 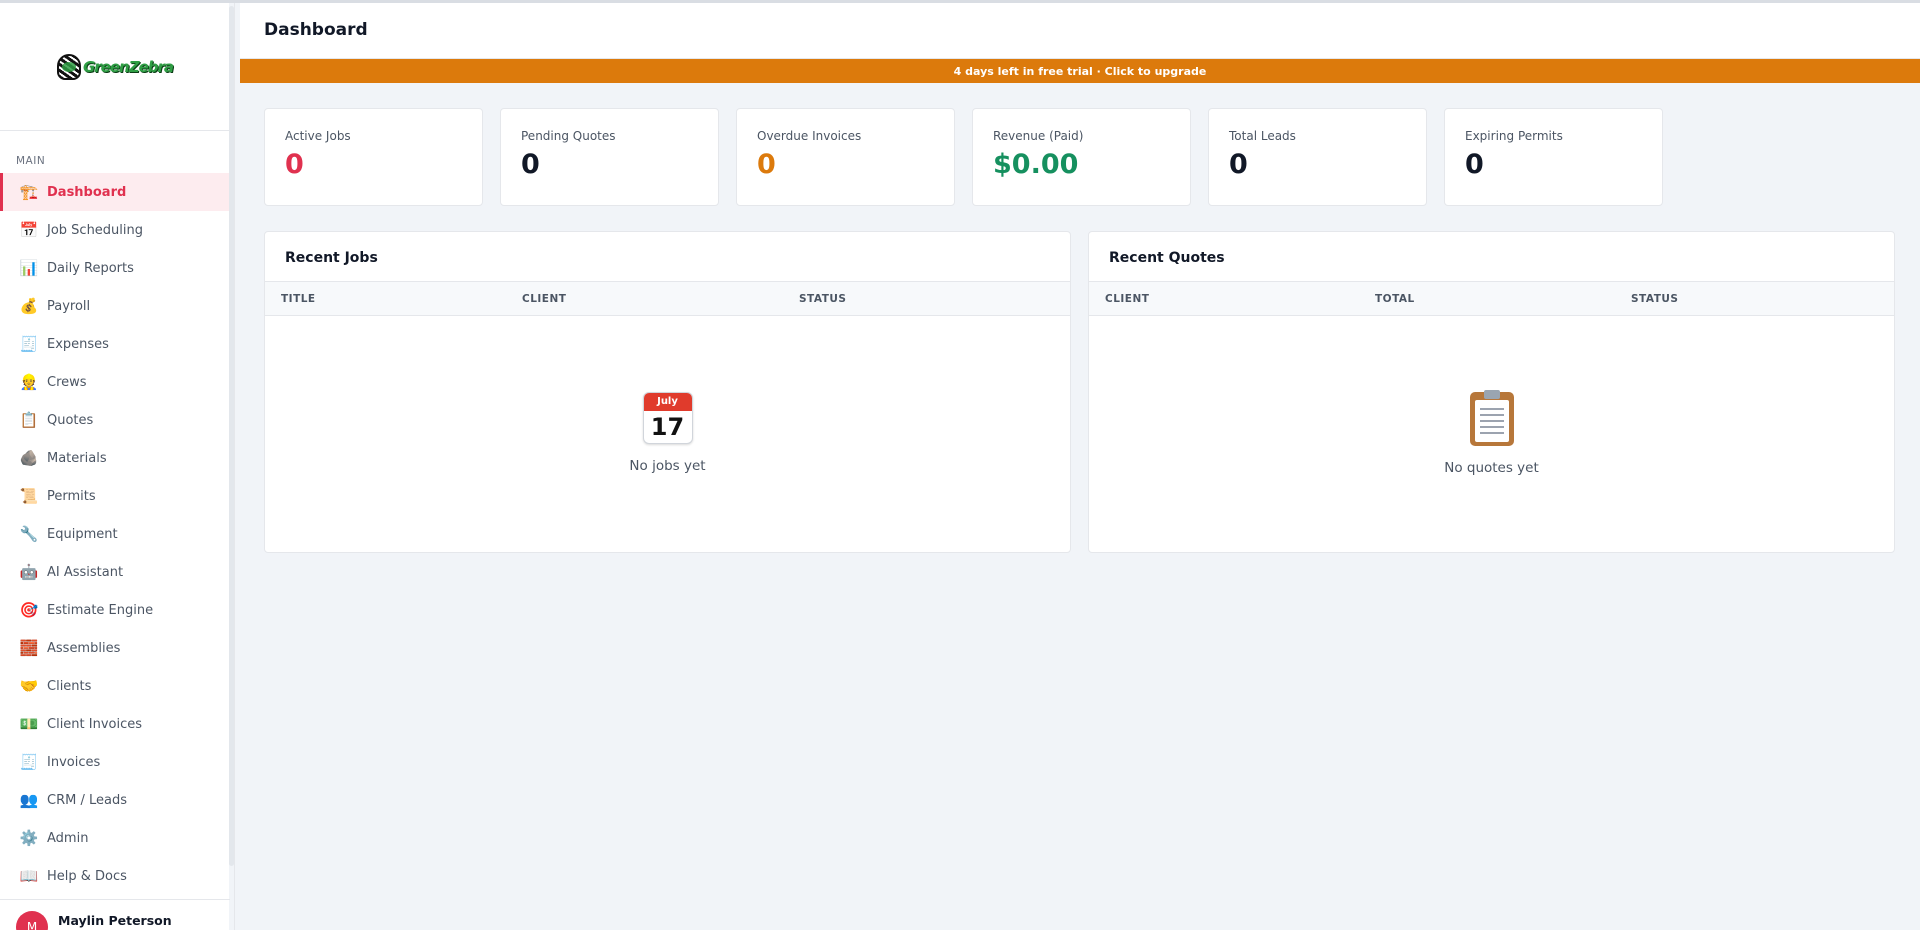 What do you see at coordinates (29, 571) in the screenshot?
I see `ai-assistant-icon: 🤖` at bounding box center [29, 571].